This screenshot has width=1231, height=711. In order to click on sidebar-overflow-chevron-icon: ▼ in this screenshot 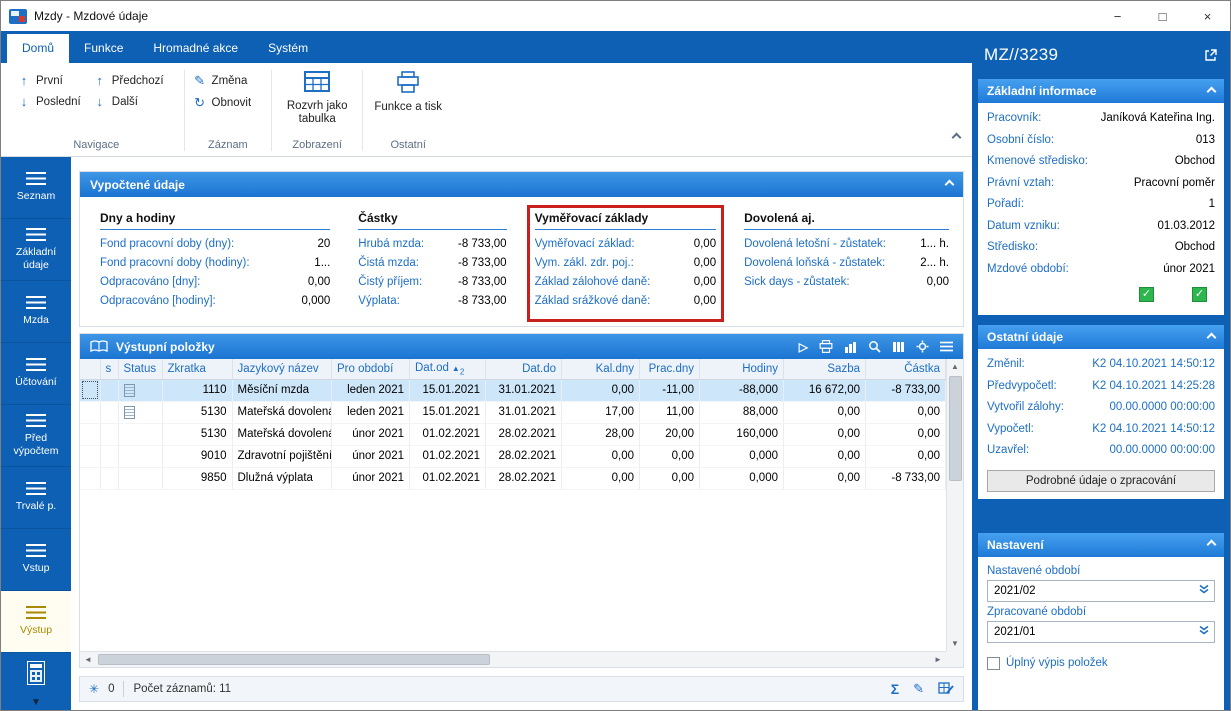, I will do `click(36, 703)`.